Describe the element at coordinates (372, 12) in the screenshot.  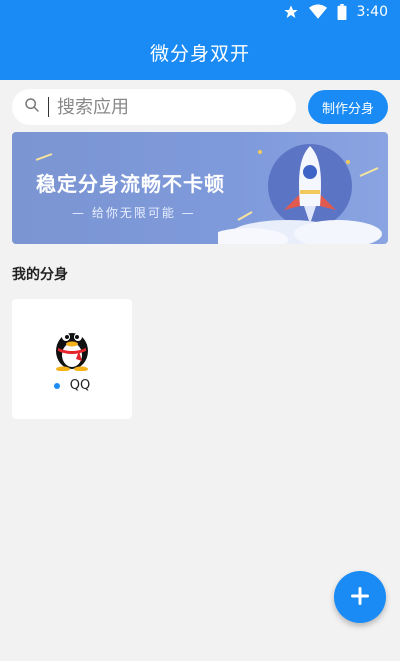
I see `status-time: 3:40` at that location.